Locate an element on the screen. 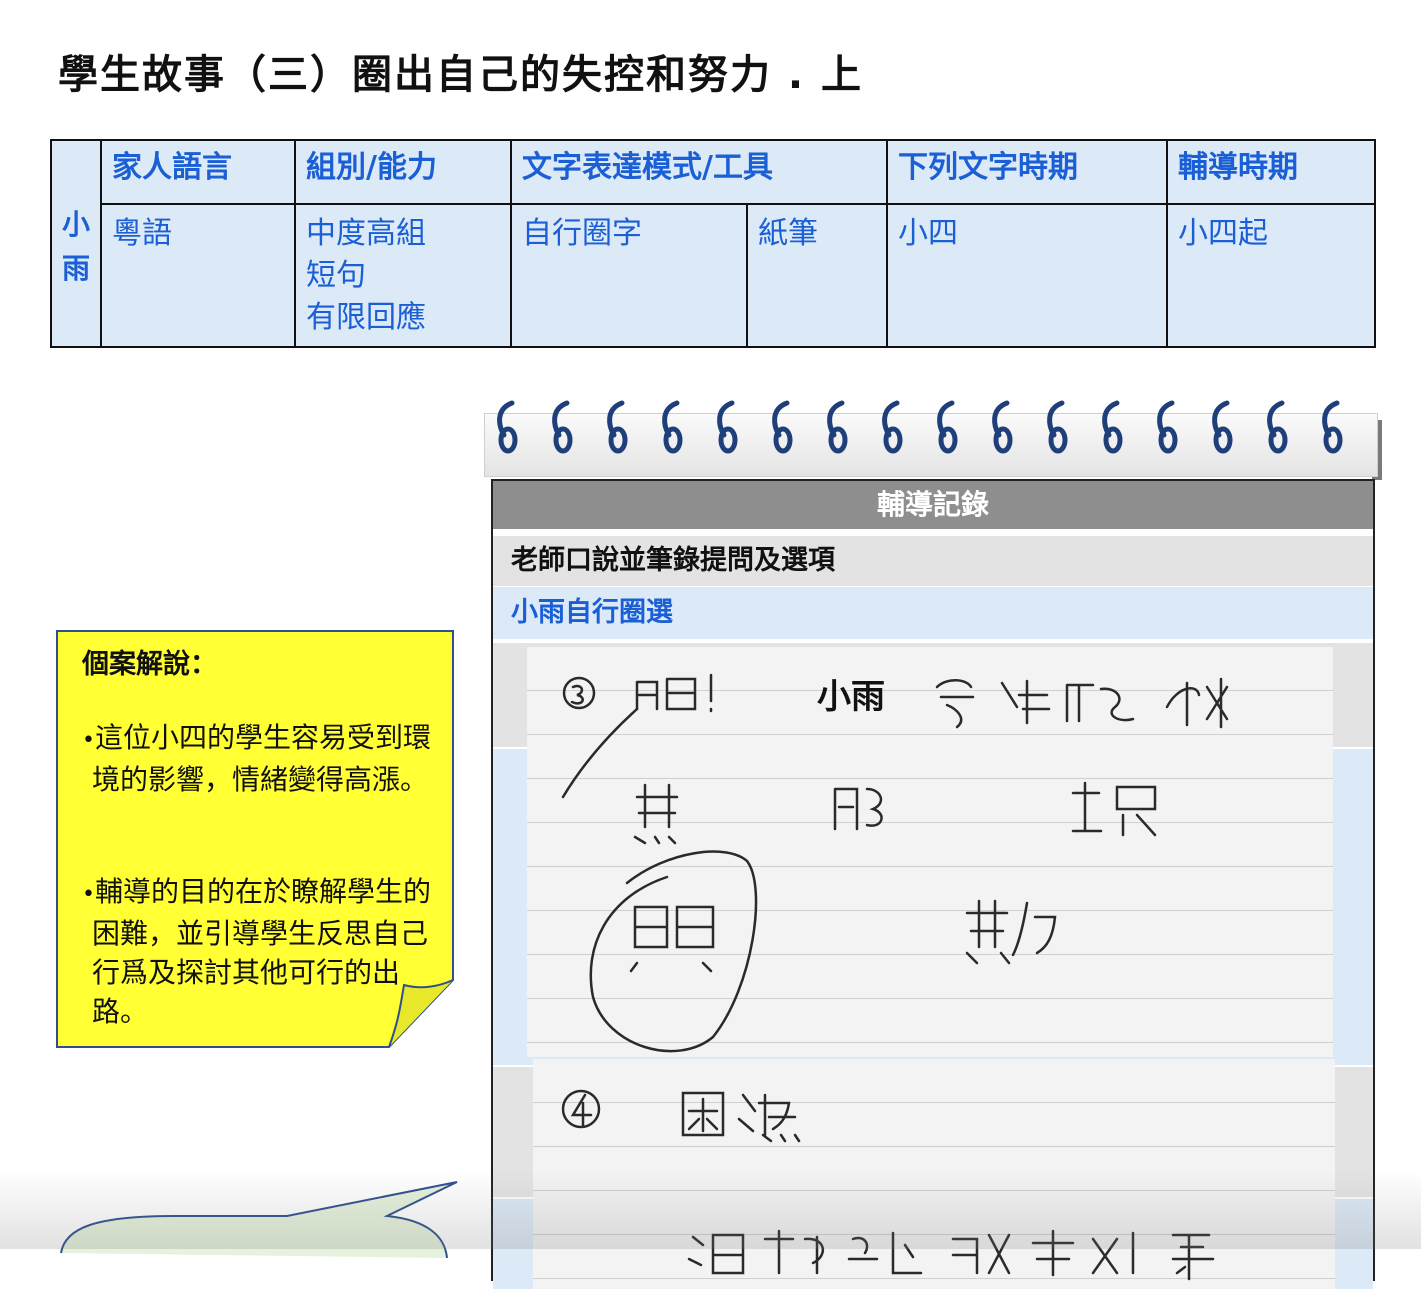 The image size is (1421, 1289). speech-bubble is located at coordinates (259, 1219).